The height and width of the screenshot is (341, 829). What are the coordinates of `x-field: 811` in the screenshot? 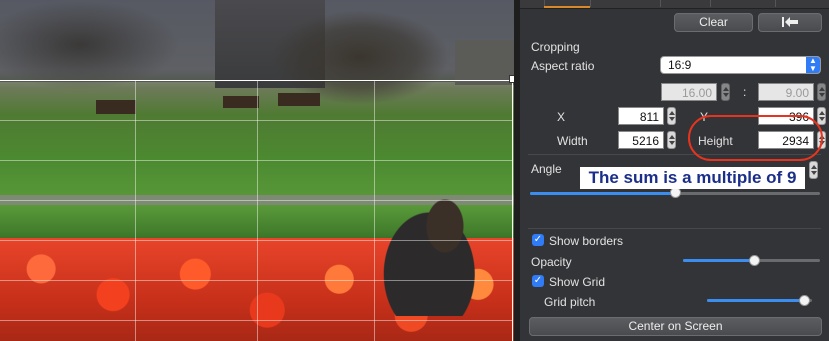 It's located at (641, 116).